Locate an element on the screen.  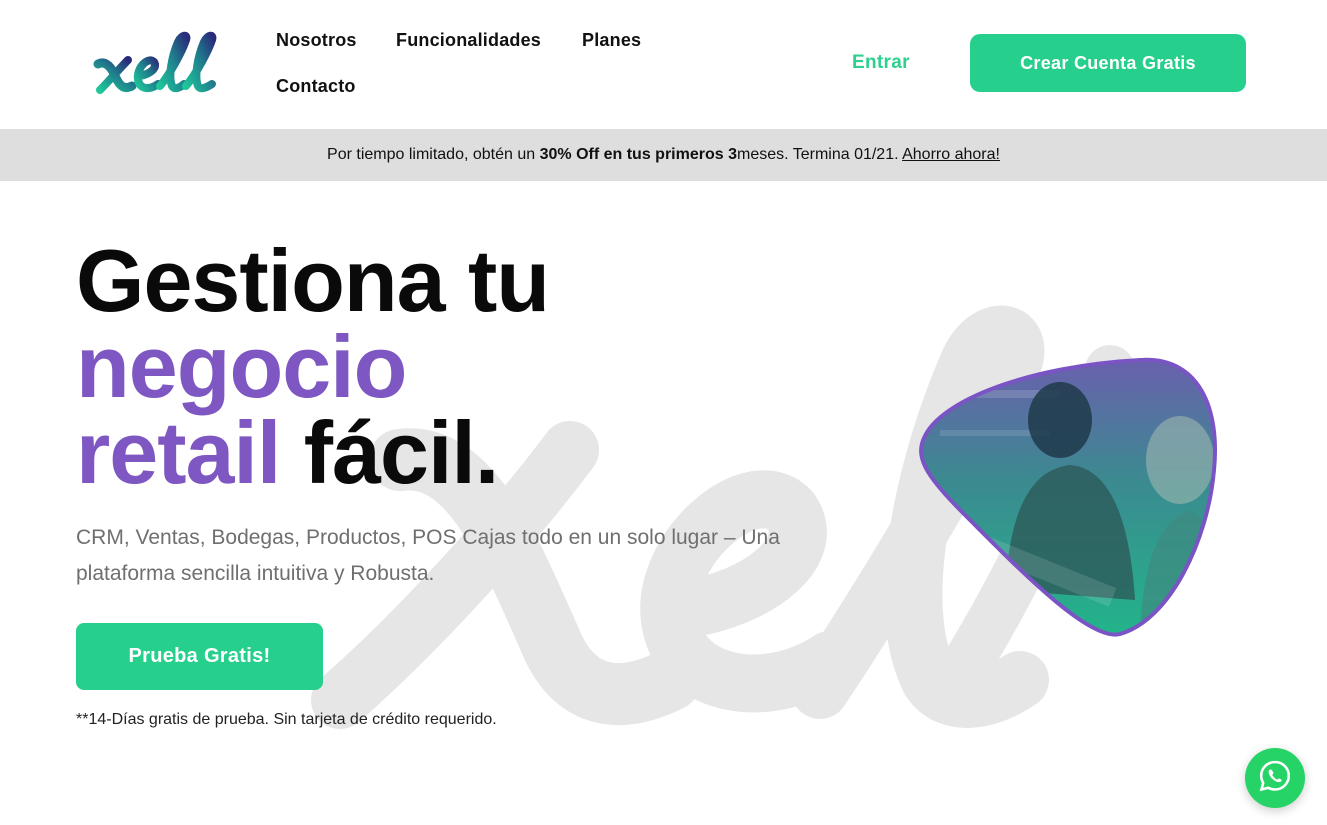
hero-title-line3-highlight: retail is located at coordinates (178, 452).